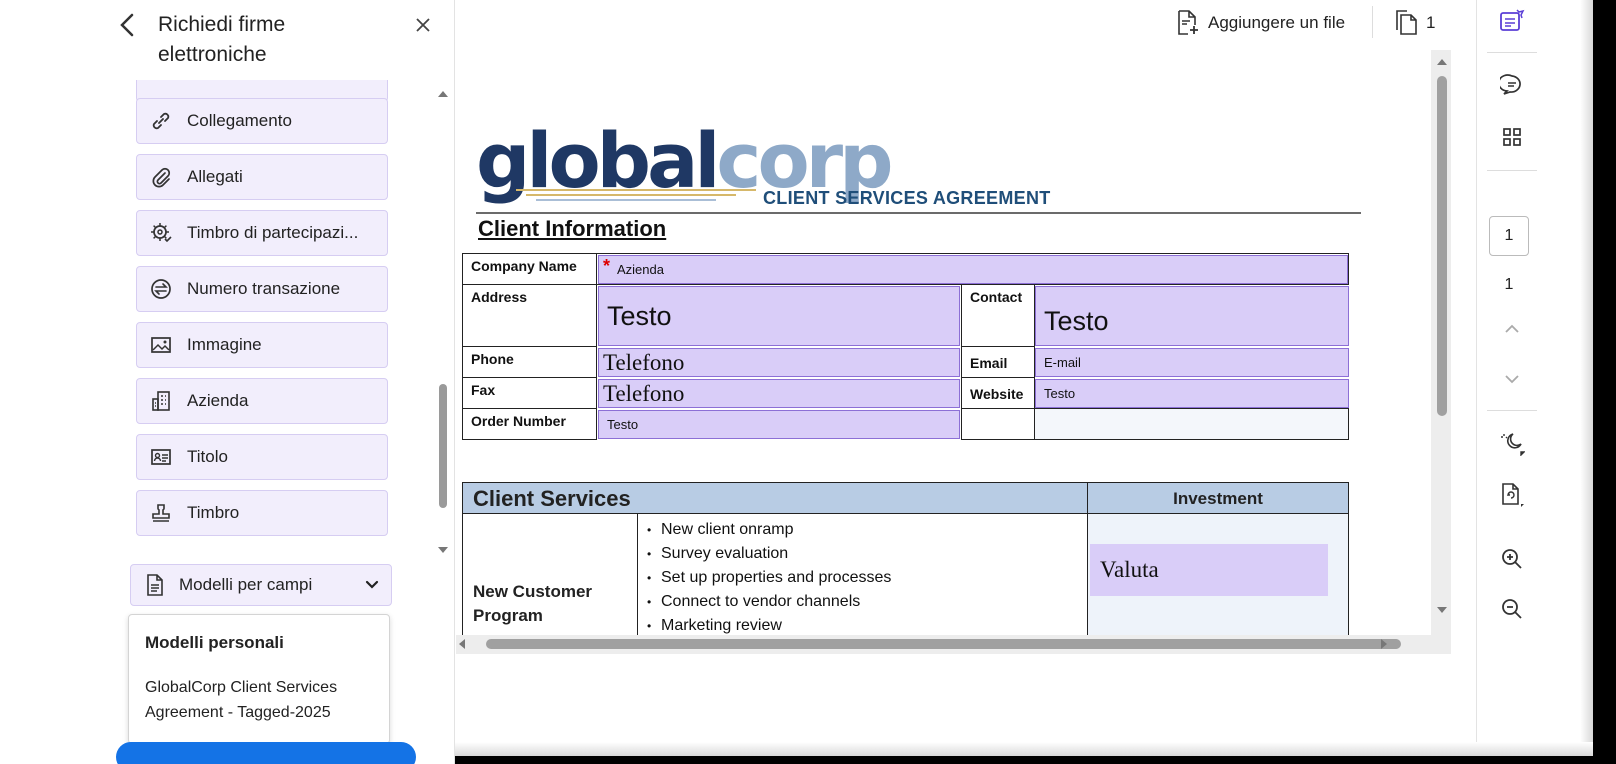  What do you see at coordinates (1191, 424) in the screenshot?
I see `empty-value-cell` at bounding box center [1191, 424].